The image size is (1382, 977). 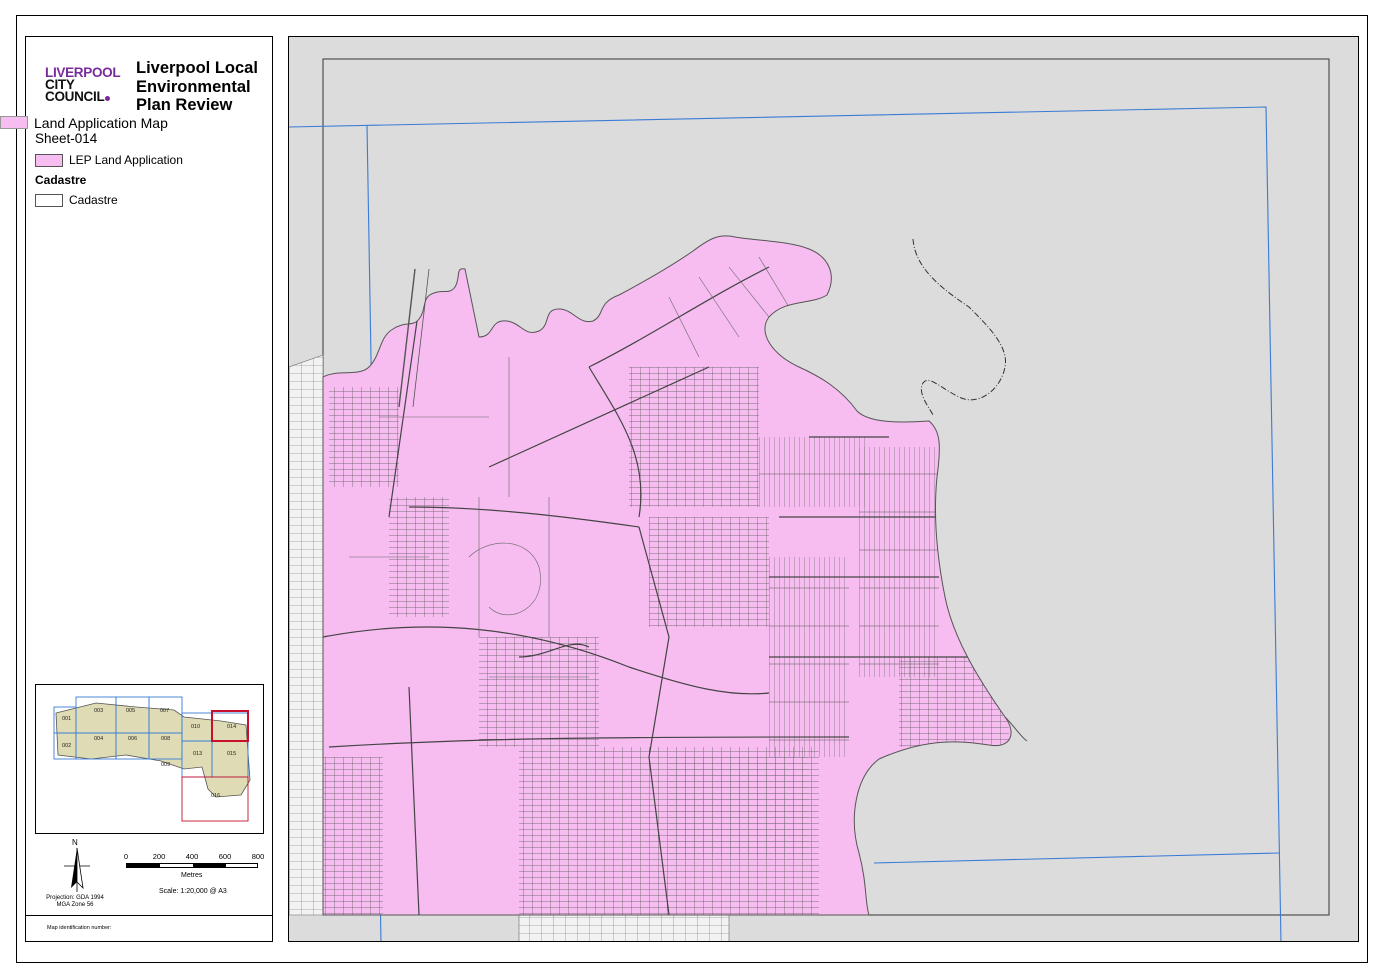 What do you see at coordinates (306, 635) in the screenshot?
I see `adjacent-cadastre` at bounding box center [306, 635].